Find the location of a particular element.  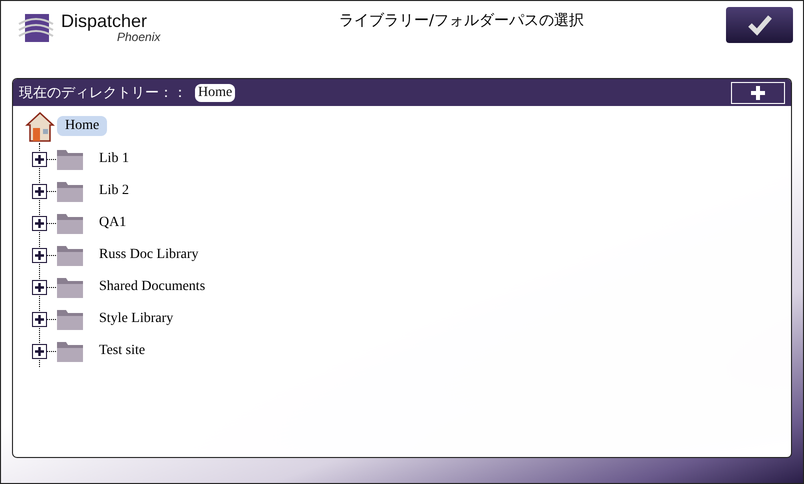

logo-name: Dispatcher is located at coordinates (104, 21).